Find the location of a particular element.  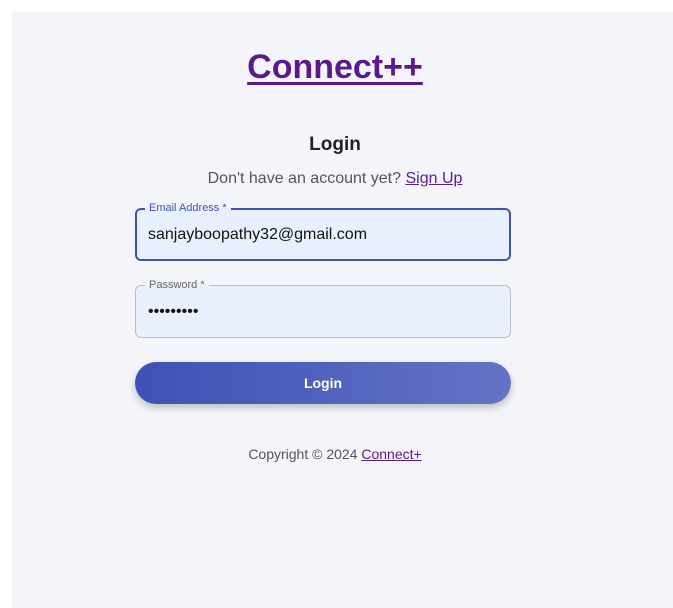

password-field: Password * is located at coordinates (323, 308).